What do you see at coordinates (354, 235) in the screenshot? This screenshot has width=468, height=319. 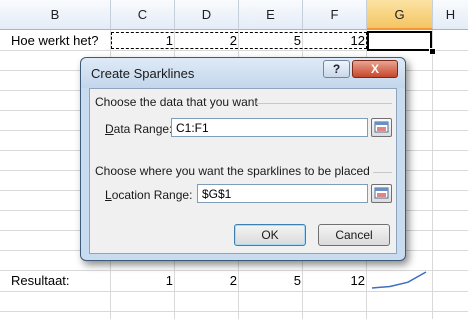 I see `cancel-button: Cancel` at bounding box center [354, 235].